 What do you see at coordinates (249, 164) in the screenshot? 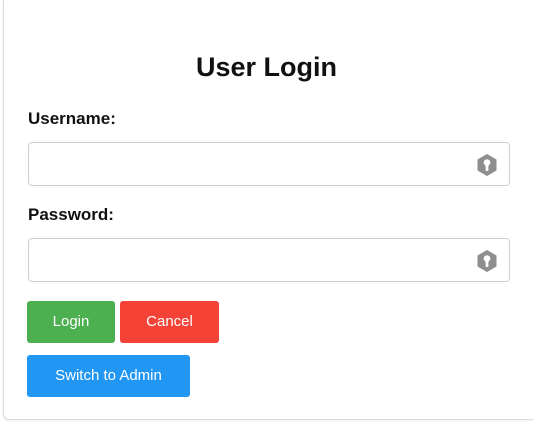
I see `username-input` at bounding box center [249, 164].